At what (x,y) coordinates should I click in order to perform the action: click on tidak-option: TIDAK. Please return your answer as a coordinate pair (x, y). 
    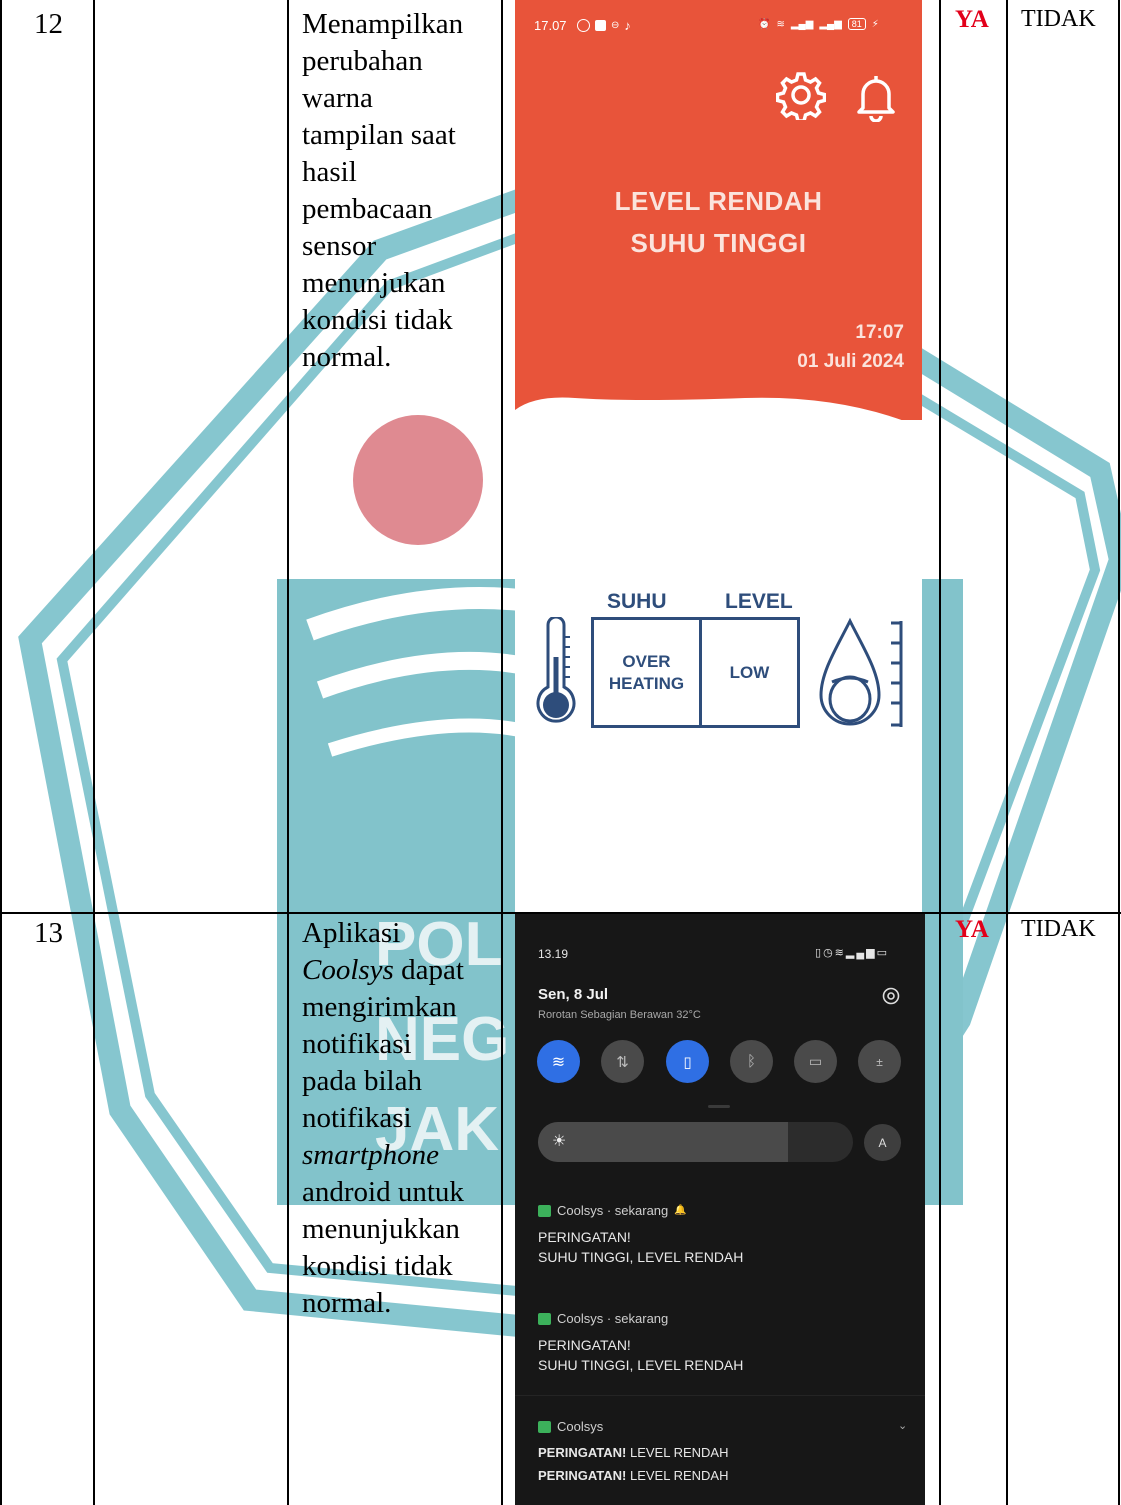
    Looking at the image, I should click on (1058, 19).